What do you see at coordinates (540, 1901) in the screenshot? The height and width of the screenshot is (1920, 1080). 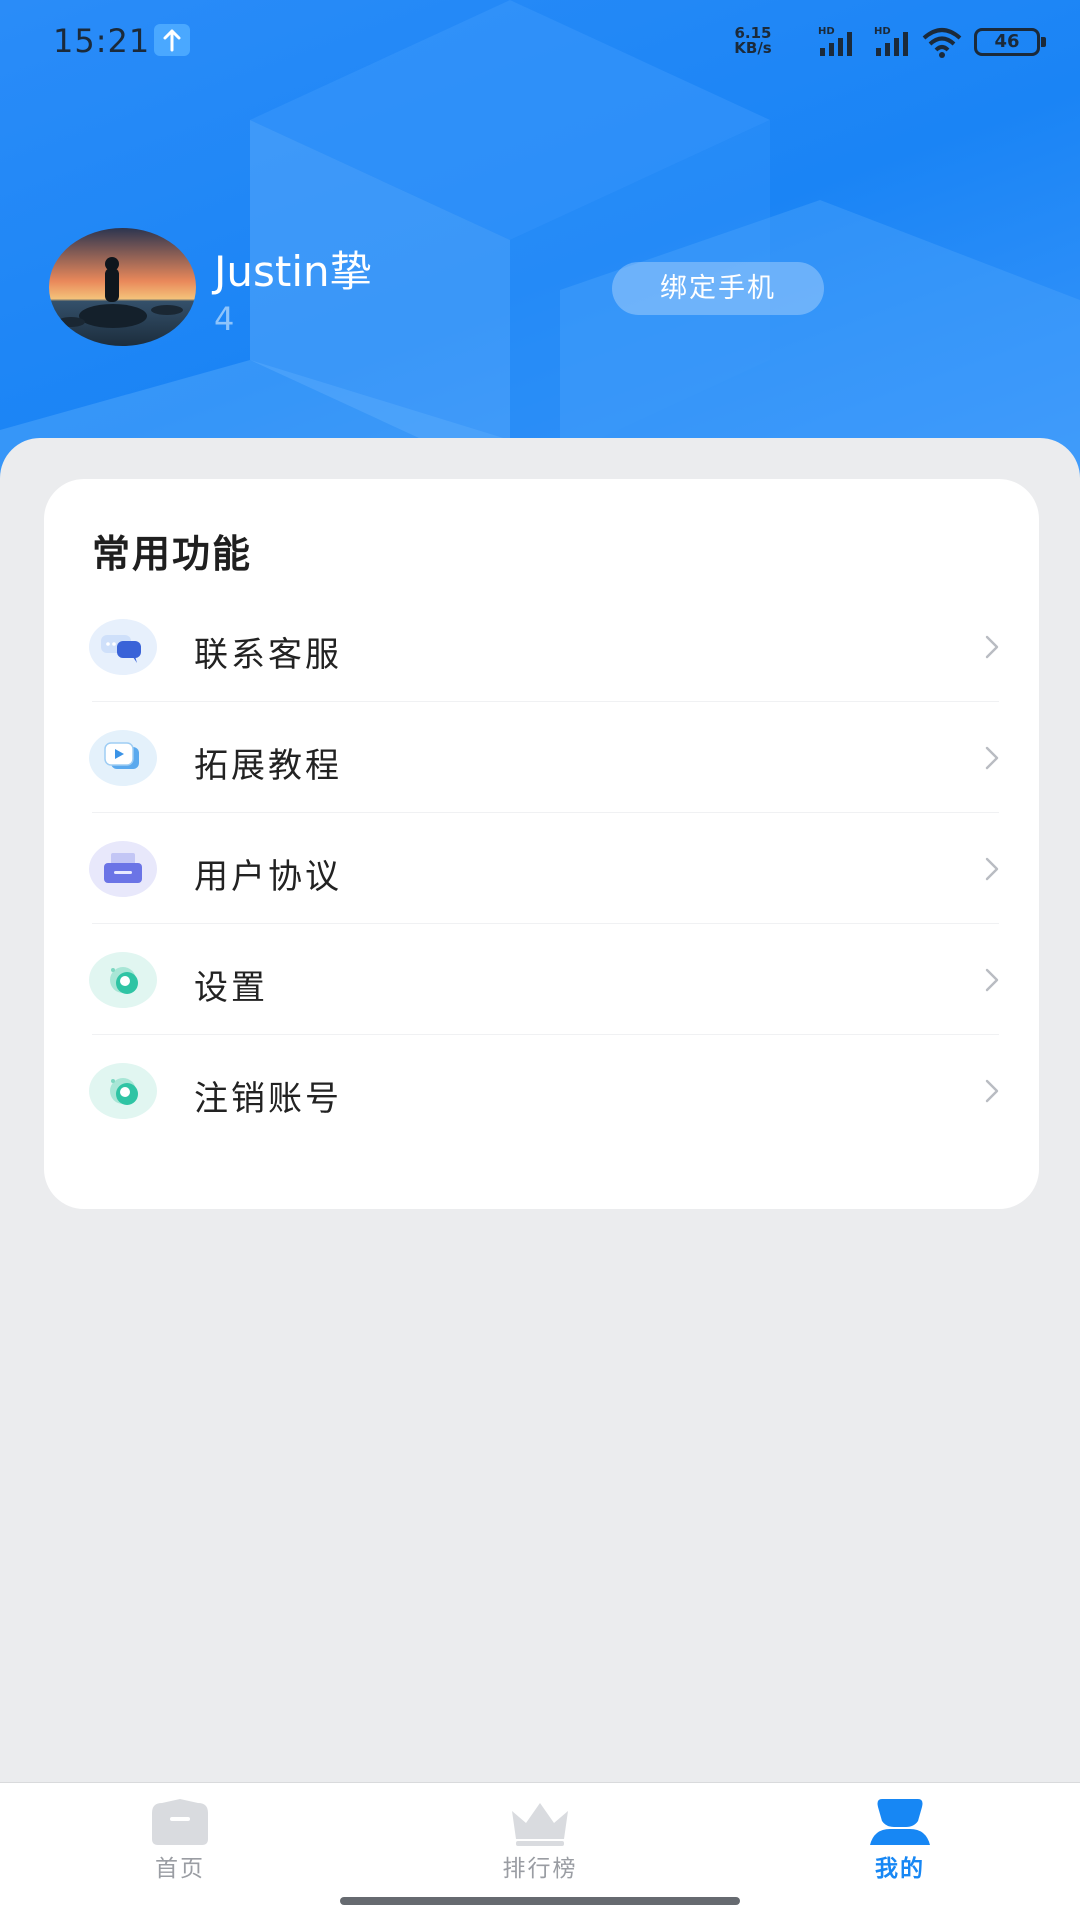 I see `home-indicator` at bounding box center [540, 1901].